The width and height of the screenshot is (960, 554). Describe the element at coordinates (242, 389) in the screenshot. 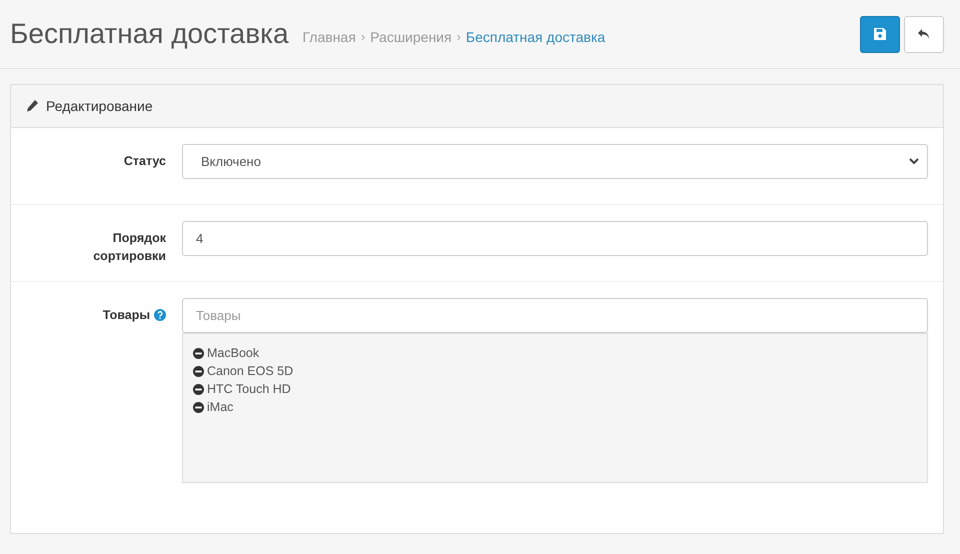

I see `product-item: HTC Touch HD` at that location.